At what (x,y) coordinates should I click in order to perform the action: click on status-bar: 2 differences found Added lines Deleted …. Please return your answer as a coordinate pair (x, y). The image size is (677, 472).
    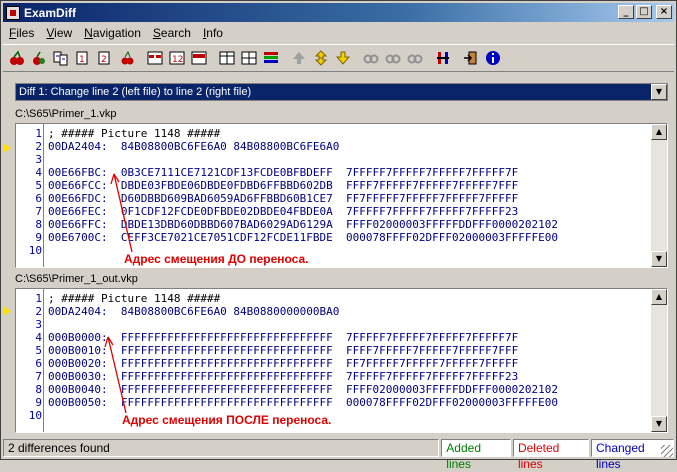
    Looking at the image, I should click on (338, 455).